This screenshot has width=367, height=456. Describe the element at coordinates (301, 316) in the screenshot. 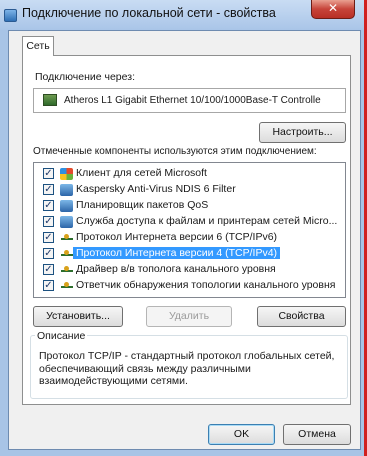

I see `properties-button: Свойства` at that location.